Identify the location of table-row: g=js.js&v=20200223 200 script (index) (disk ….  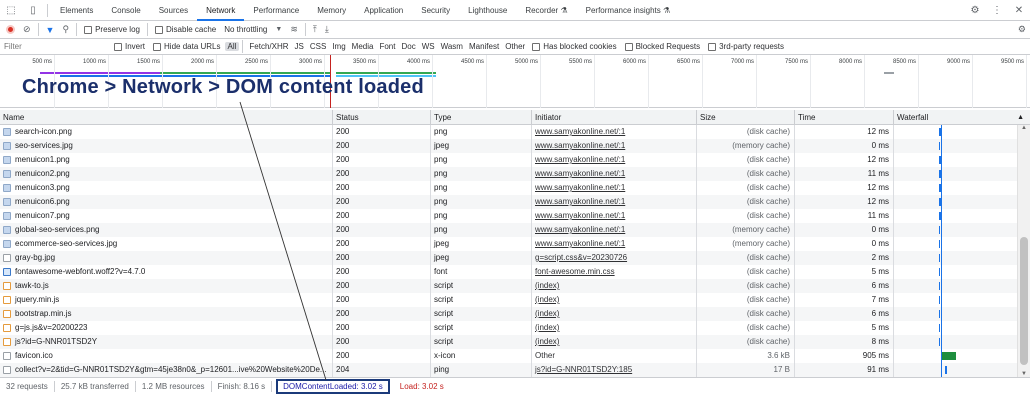
(508, 328).